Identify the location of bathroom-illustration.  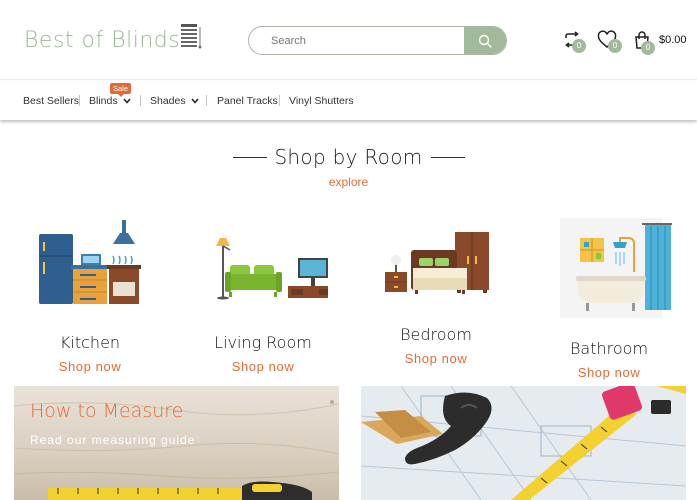
(616, 268).